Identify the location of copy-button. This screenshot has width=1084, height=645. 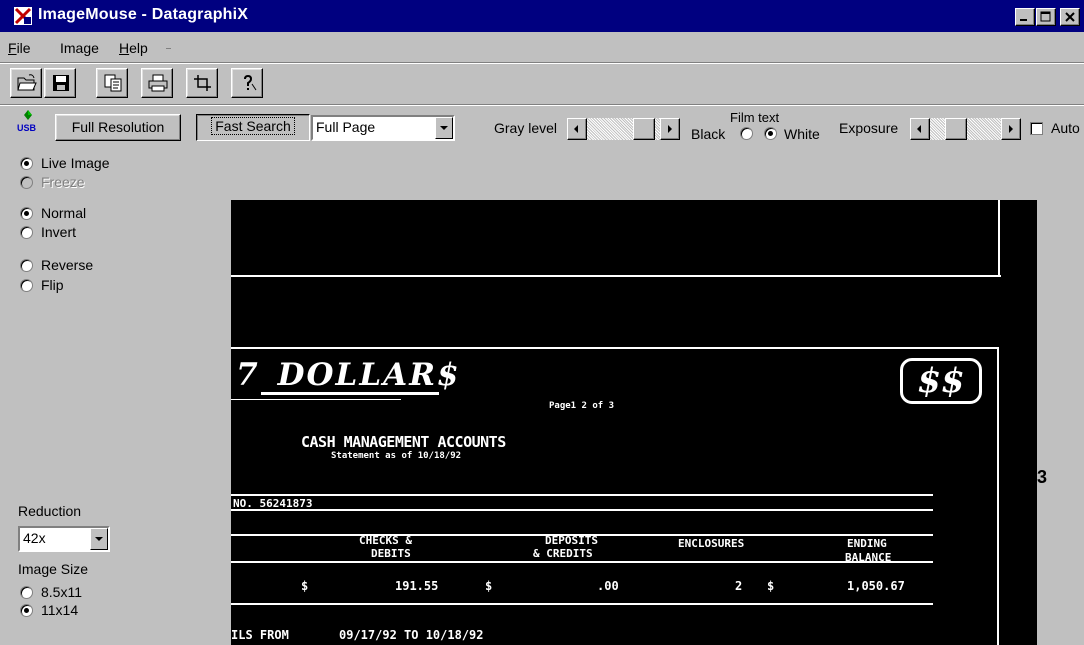
(112, 83).